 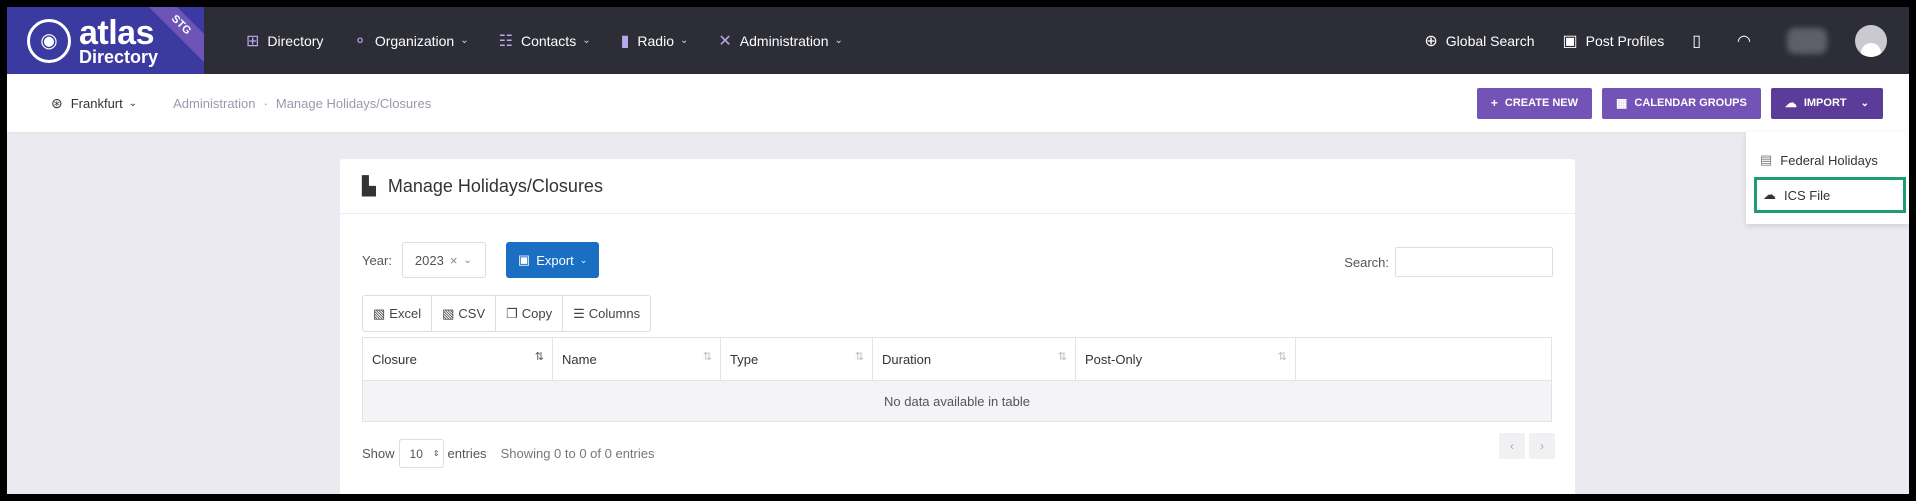 What do you see at coordinates (119, 56) in the screenshot?
I see `brand-sub: Directory` at bounding box center [119, 56].